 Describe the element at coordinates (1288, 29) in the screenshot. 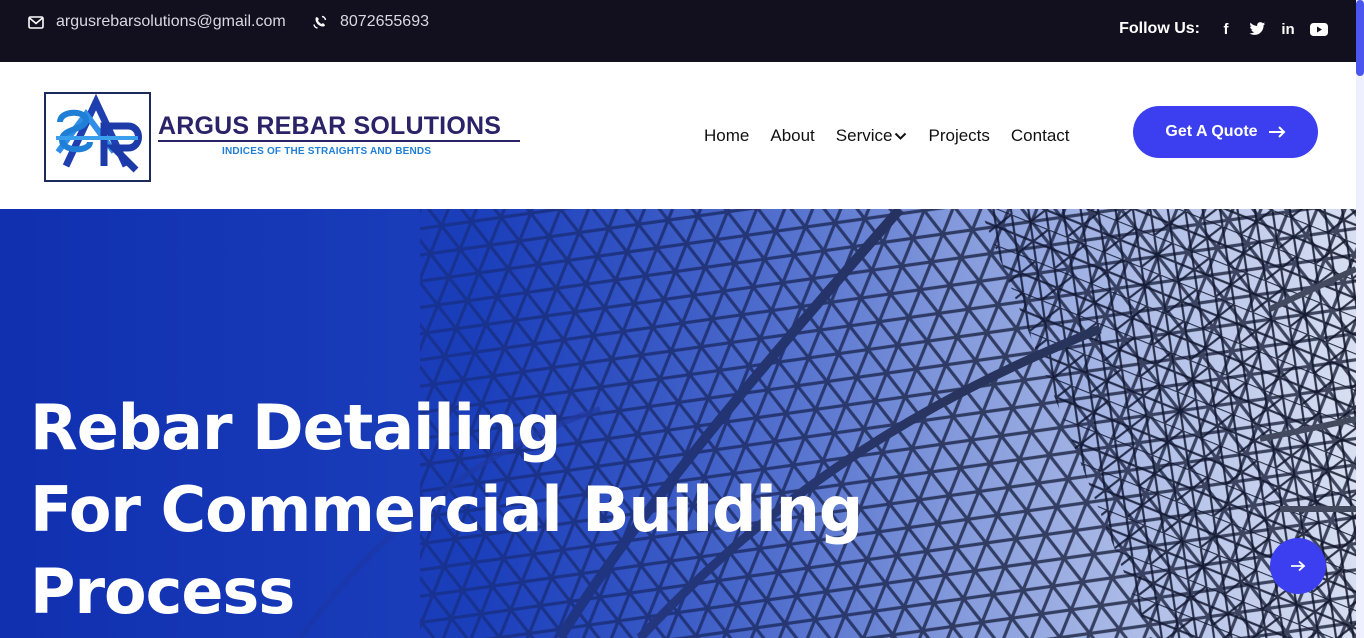

I see `linkedin-icon: in` at that location.